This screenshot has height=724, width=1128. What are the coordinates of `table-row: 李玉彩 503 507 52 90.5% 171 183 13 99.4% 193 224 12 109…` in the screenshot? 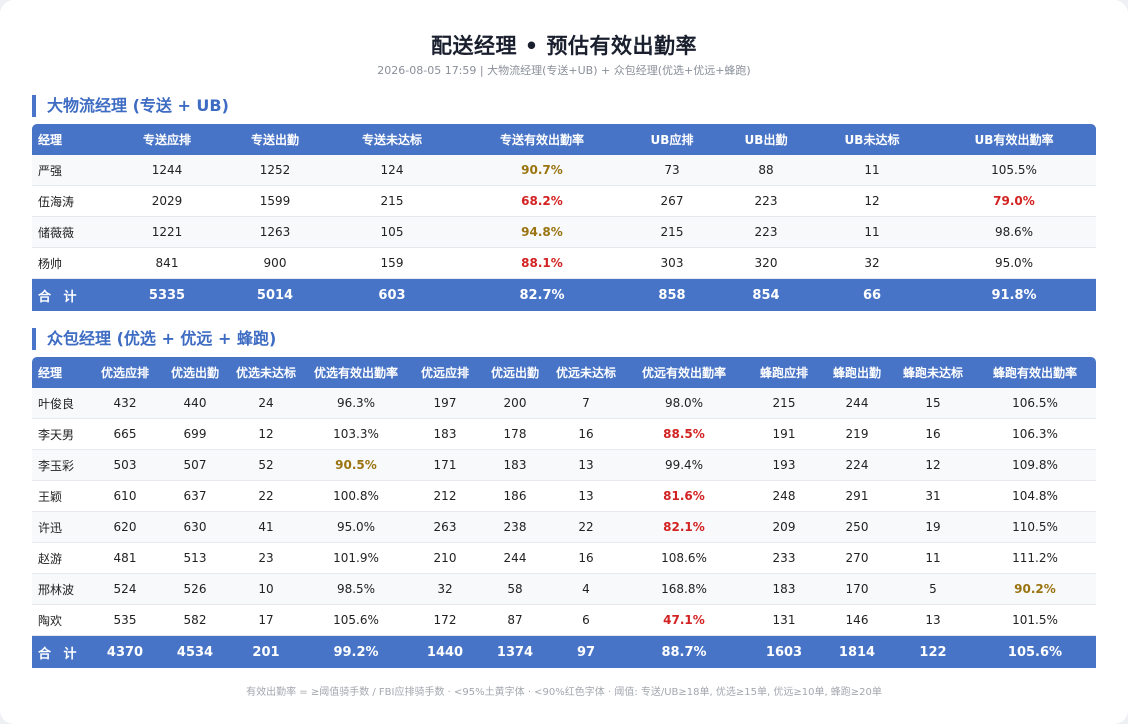 It's located at (564, 465).